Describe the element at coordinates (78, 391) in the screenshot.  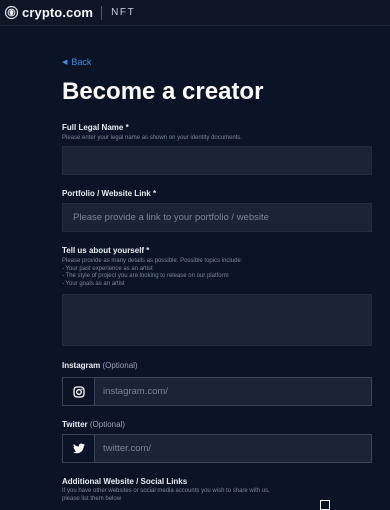
I see `instagram-icon` at that location.